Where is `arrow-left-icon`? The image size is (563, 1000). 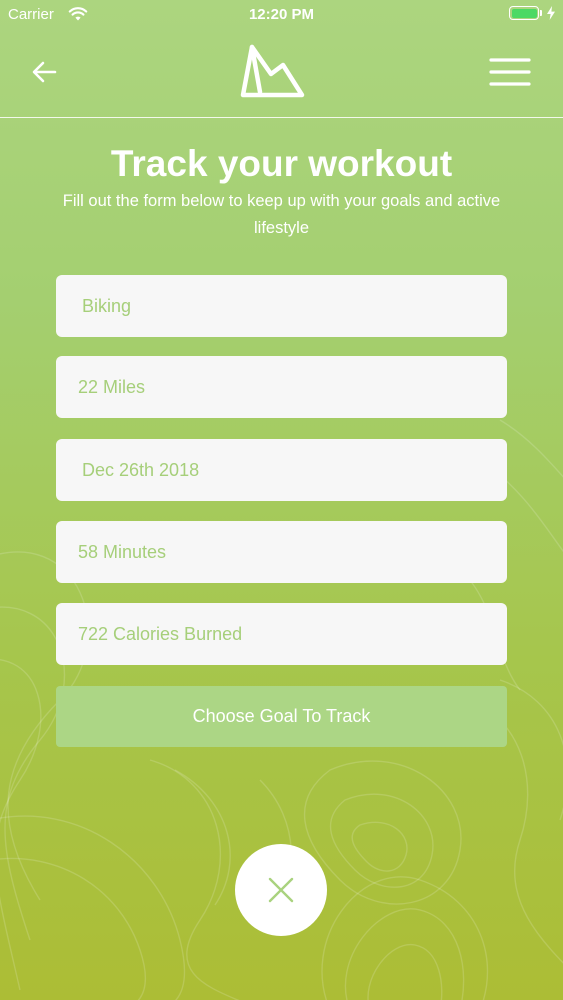
arrow-left-icon is located at coordinates (44, 72).